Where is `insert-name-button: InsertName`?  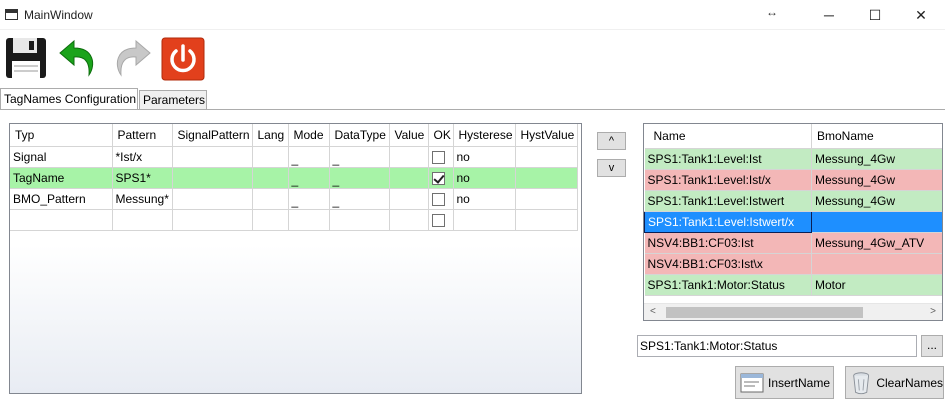 insert-name-button: InsertName is located at coordinates (784, 382).